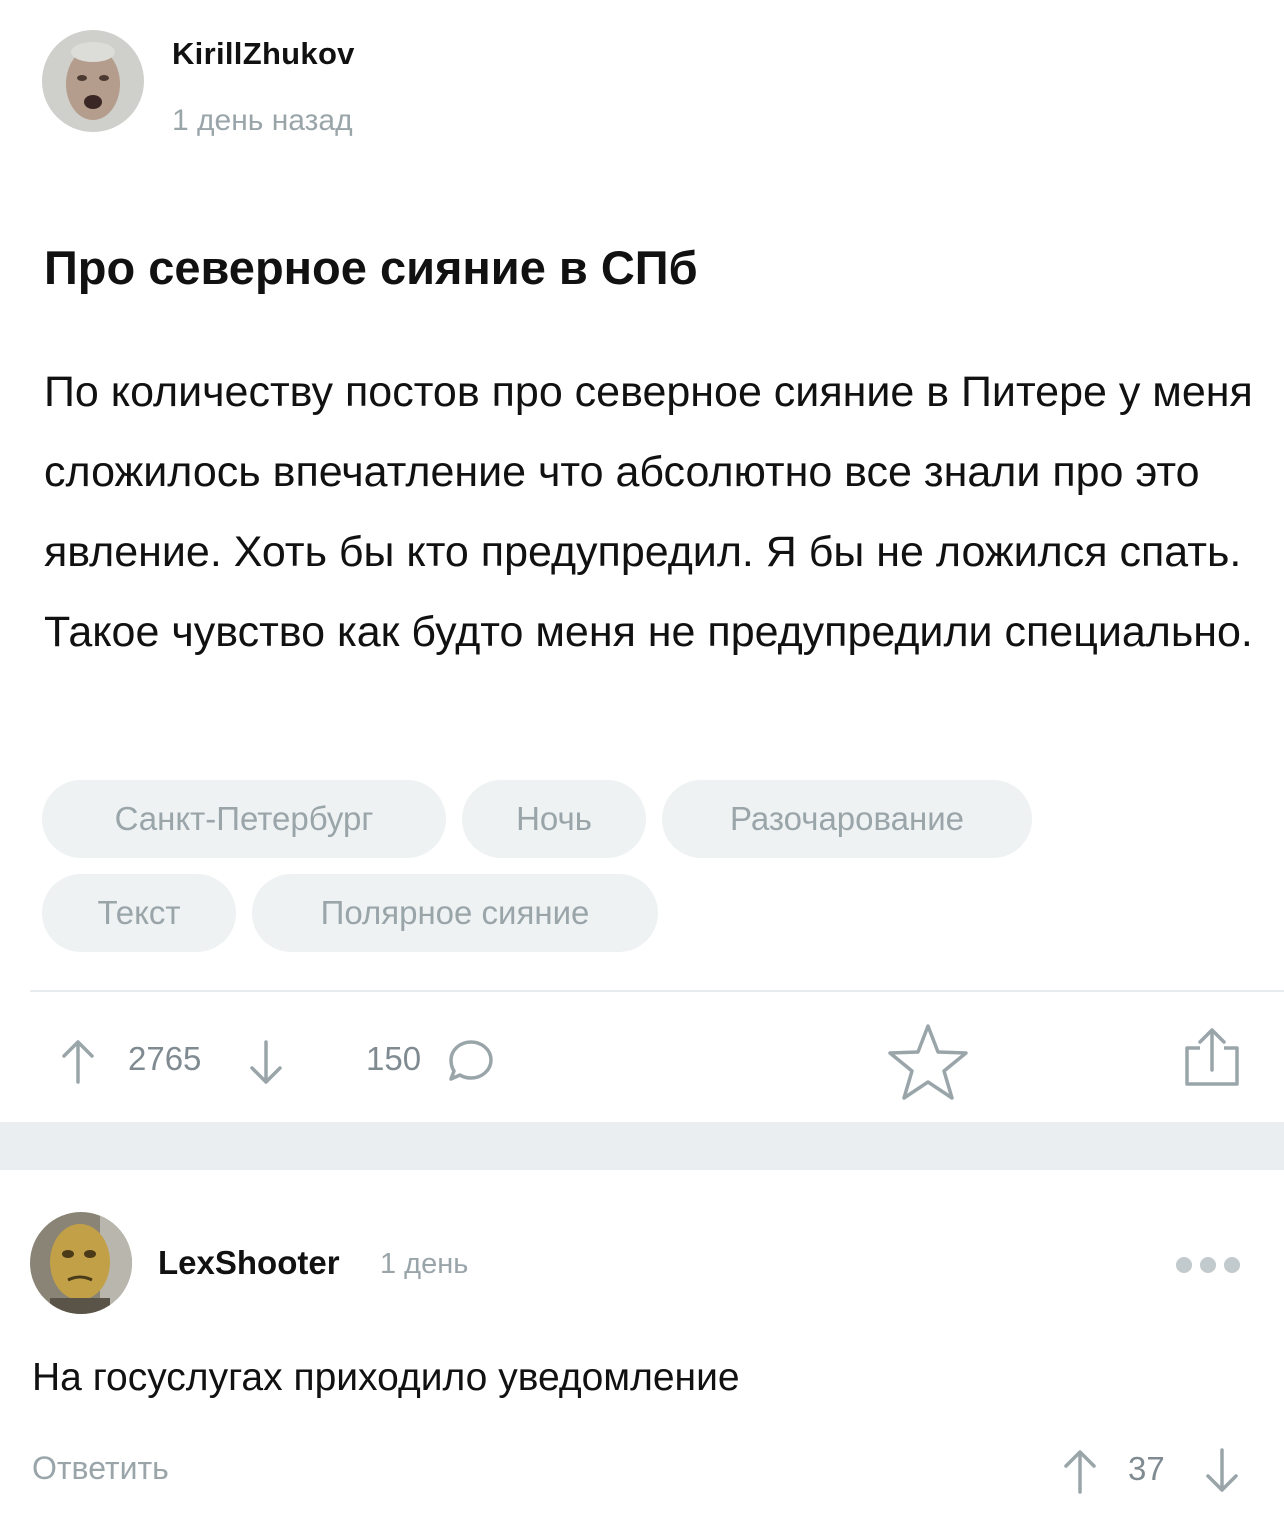  What do you see at coordinates (928, 1064) in the screenshot?
I see `star-icon` at bounding box center [928, 1064].